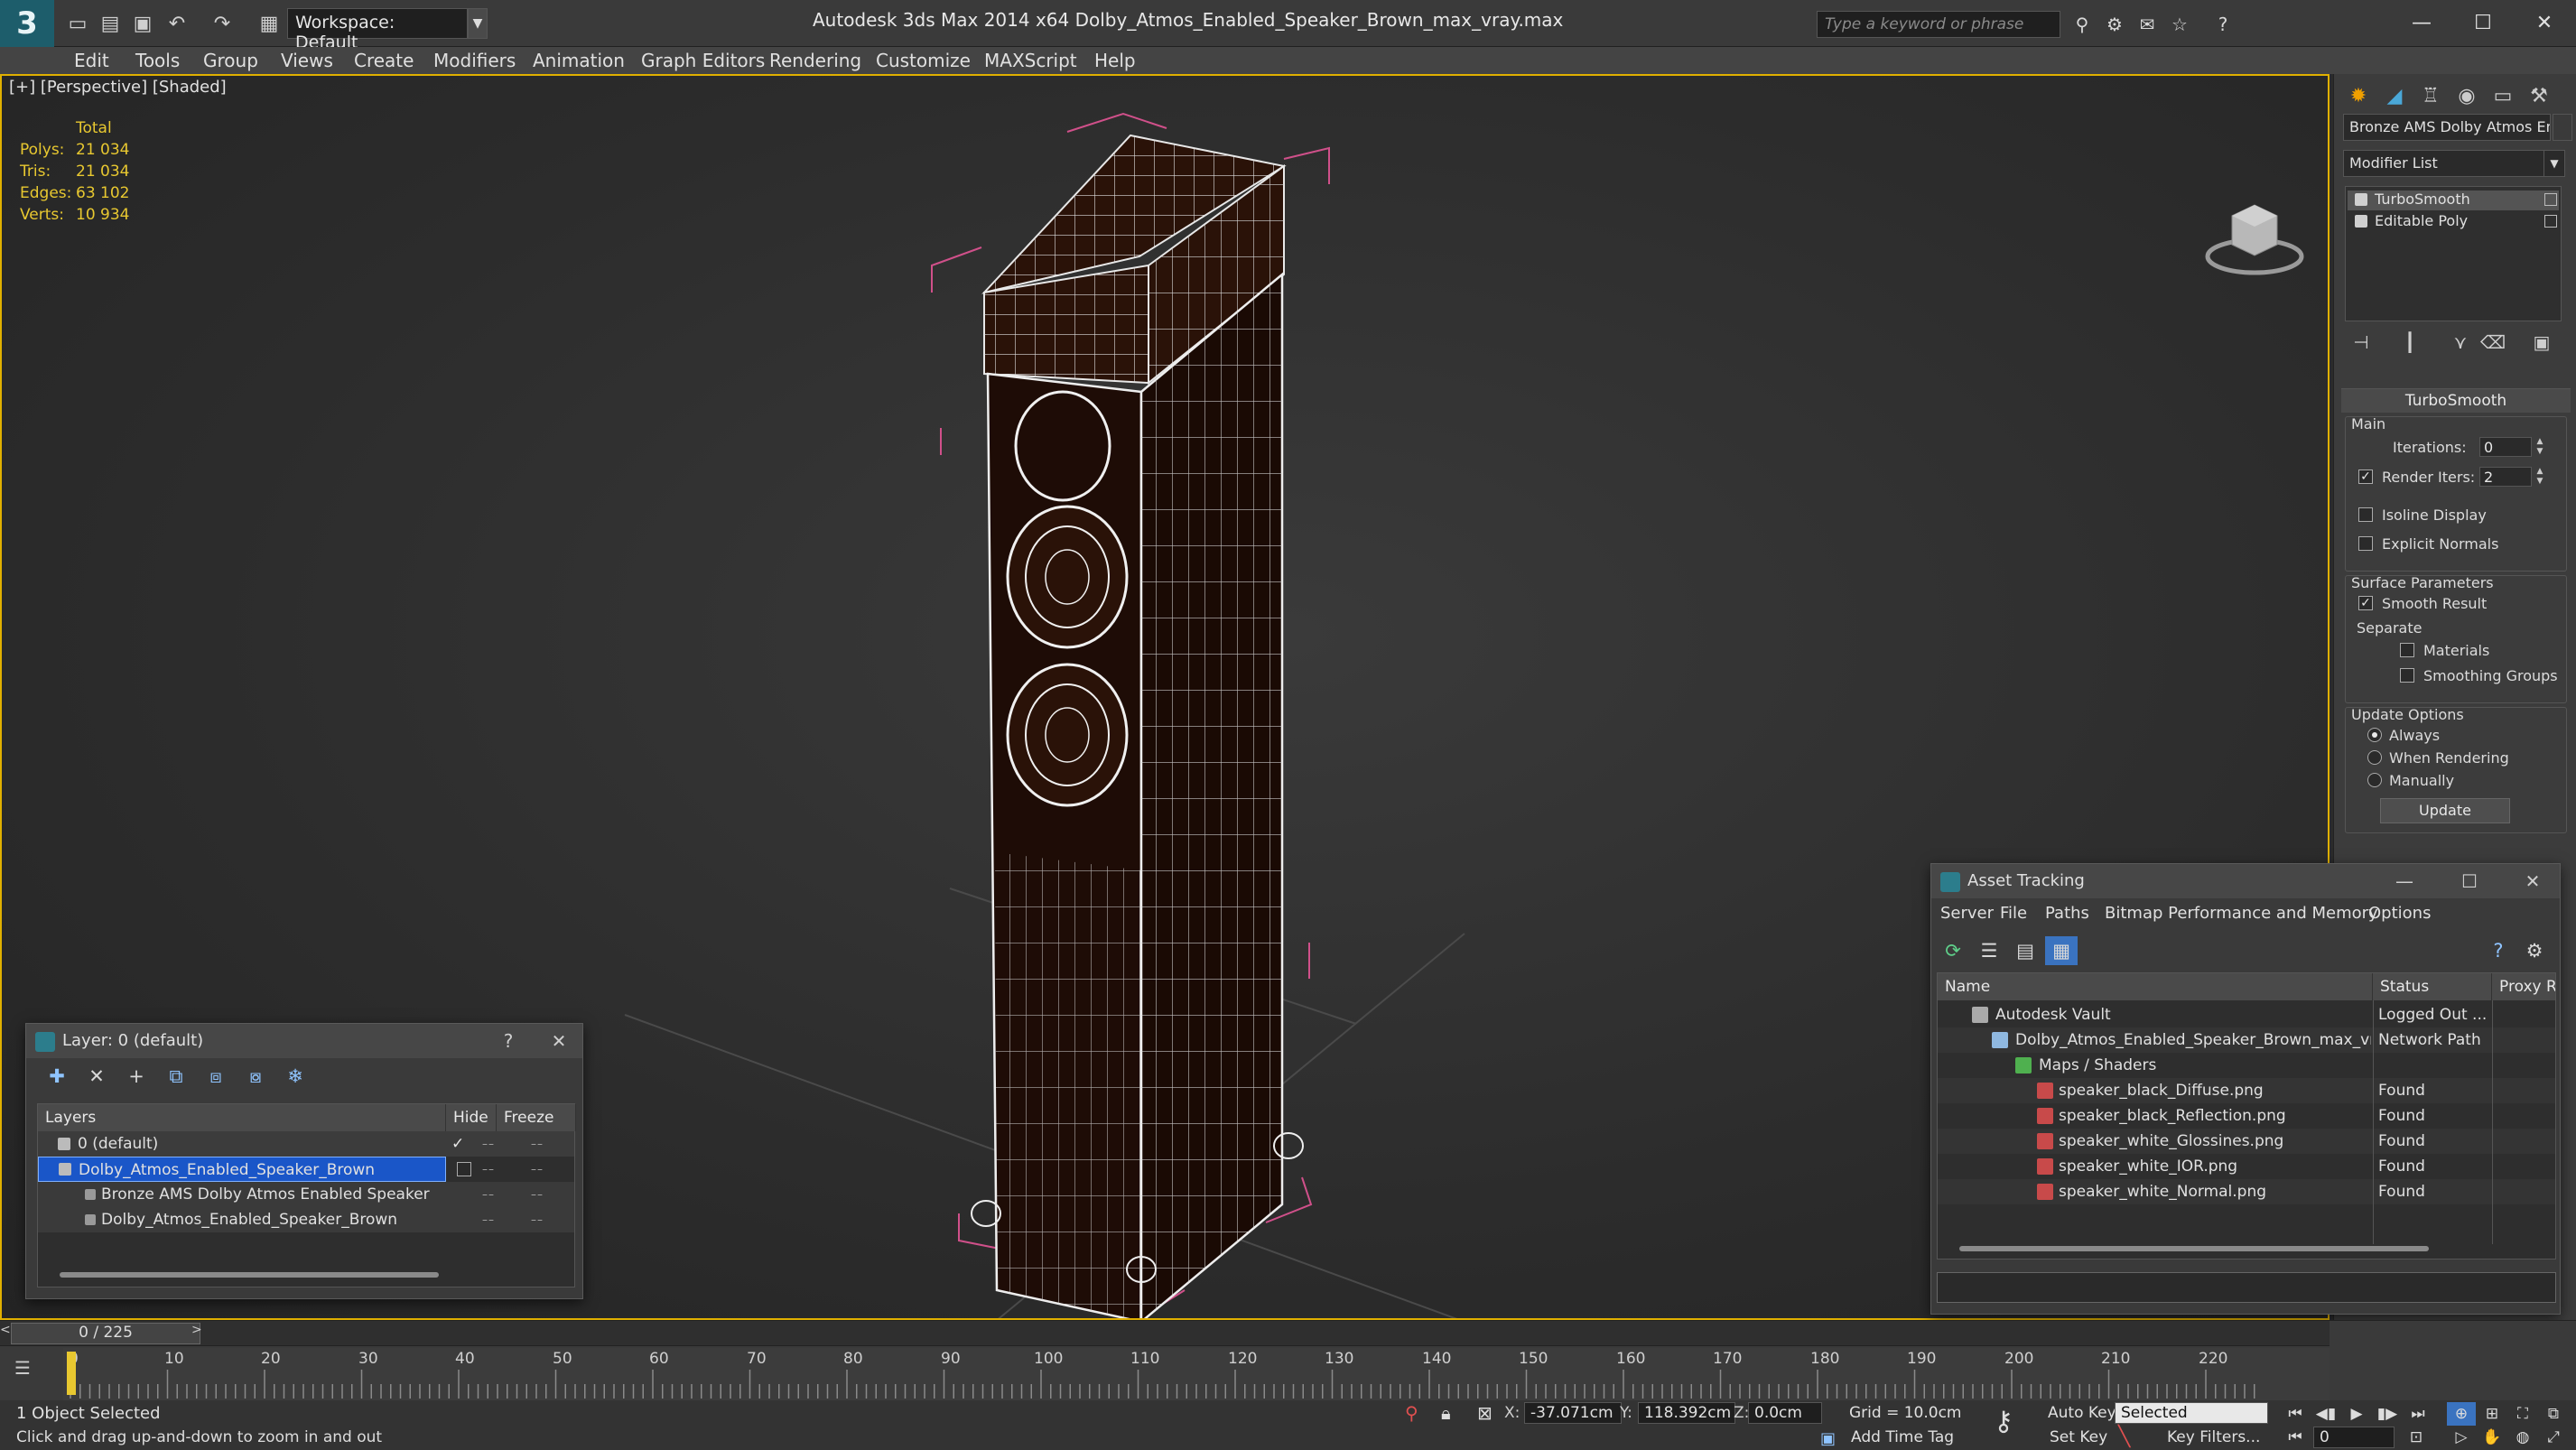 This screenshot has width=2576, height=1450. I want to click on hierarchy-tab-icon: ♖, so click(2430, 95).